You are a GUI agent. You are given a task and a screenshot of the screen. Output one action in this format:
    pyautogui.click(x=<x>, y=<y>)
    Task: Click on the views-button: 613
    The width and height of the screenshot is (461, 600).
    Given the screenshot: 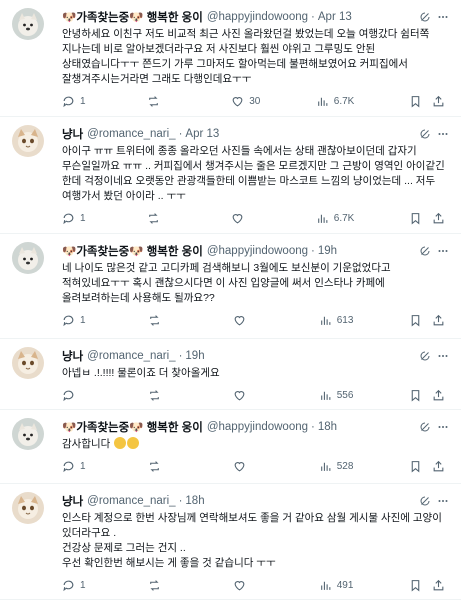 What is the action you would take?
    pyautogui.click(x=336, y=320)
    